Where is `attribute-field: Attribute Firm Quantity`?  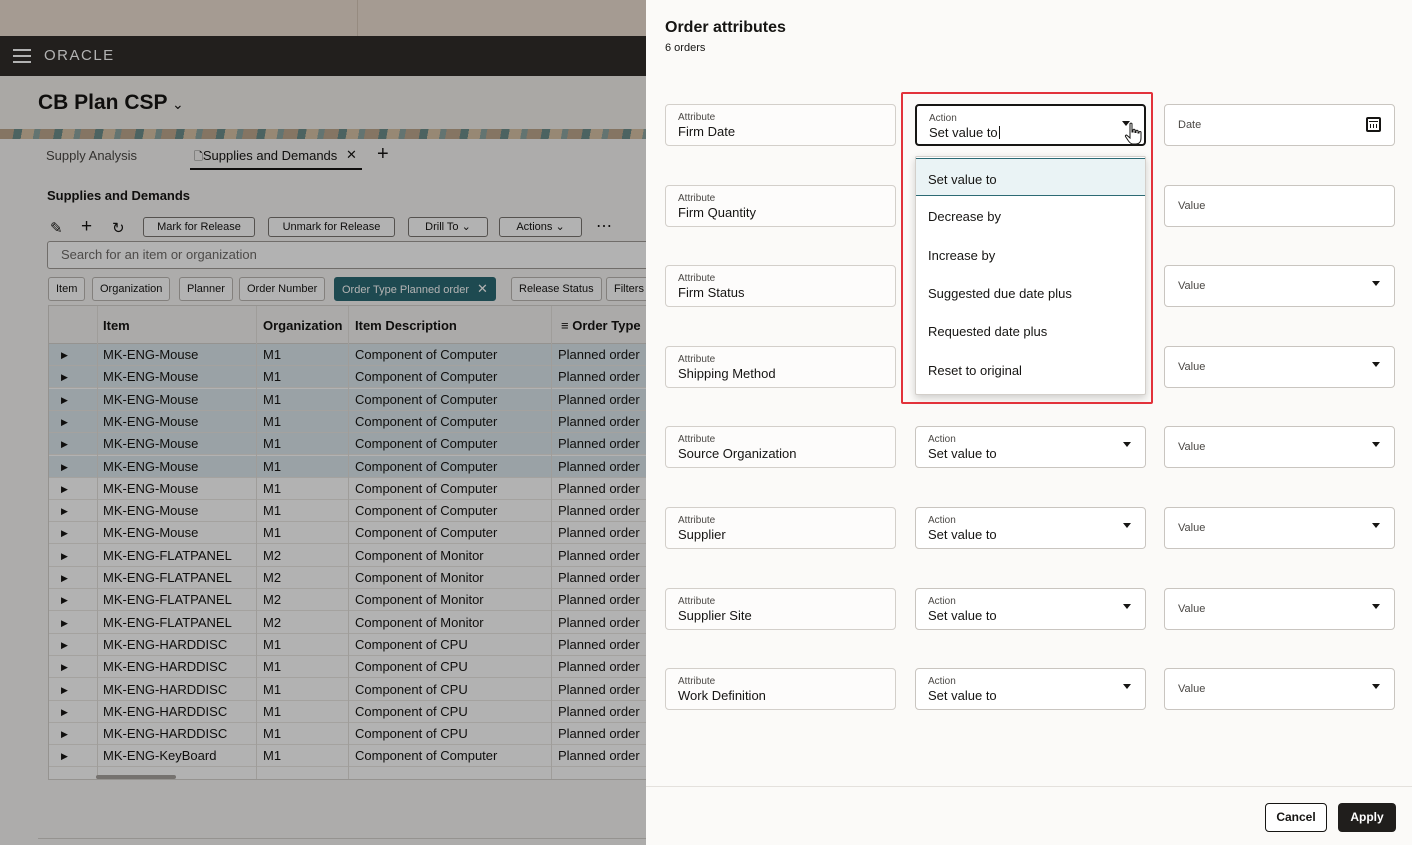
attribute-field: Attribute Firm Quantity is located at coordinates (780, 205).